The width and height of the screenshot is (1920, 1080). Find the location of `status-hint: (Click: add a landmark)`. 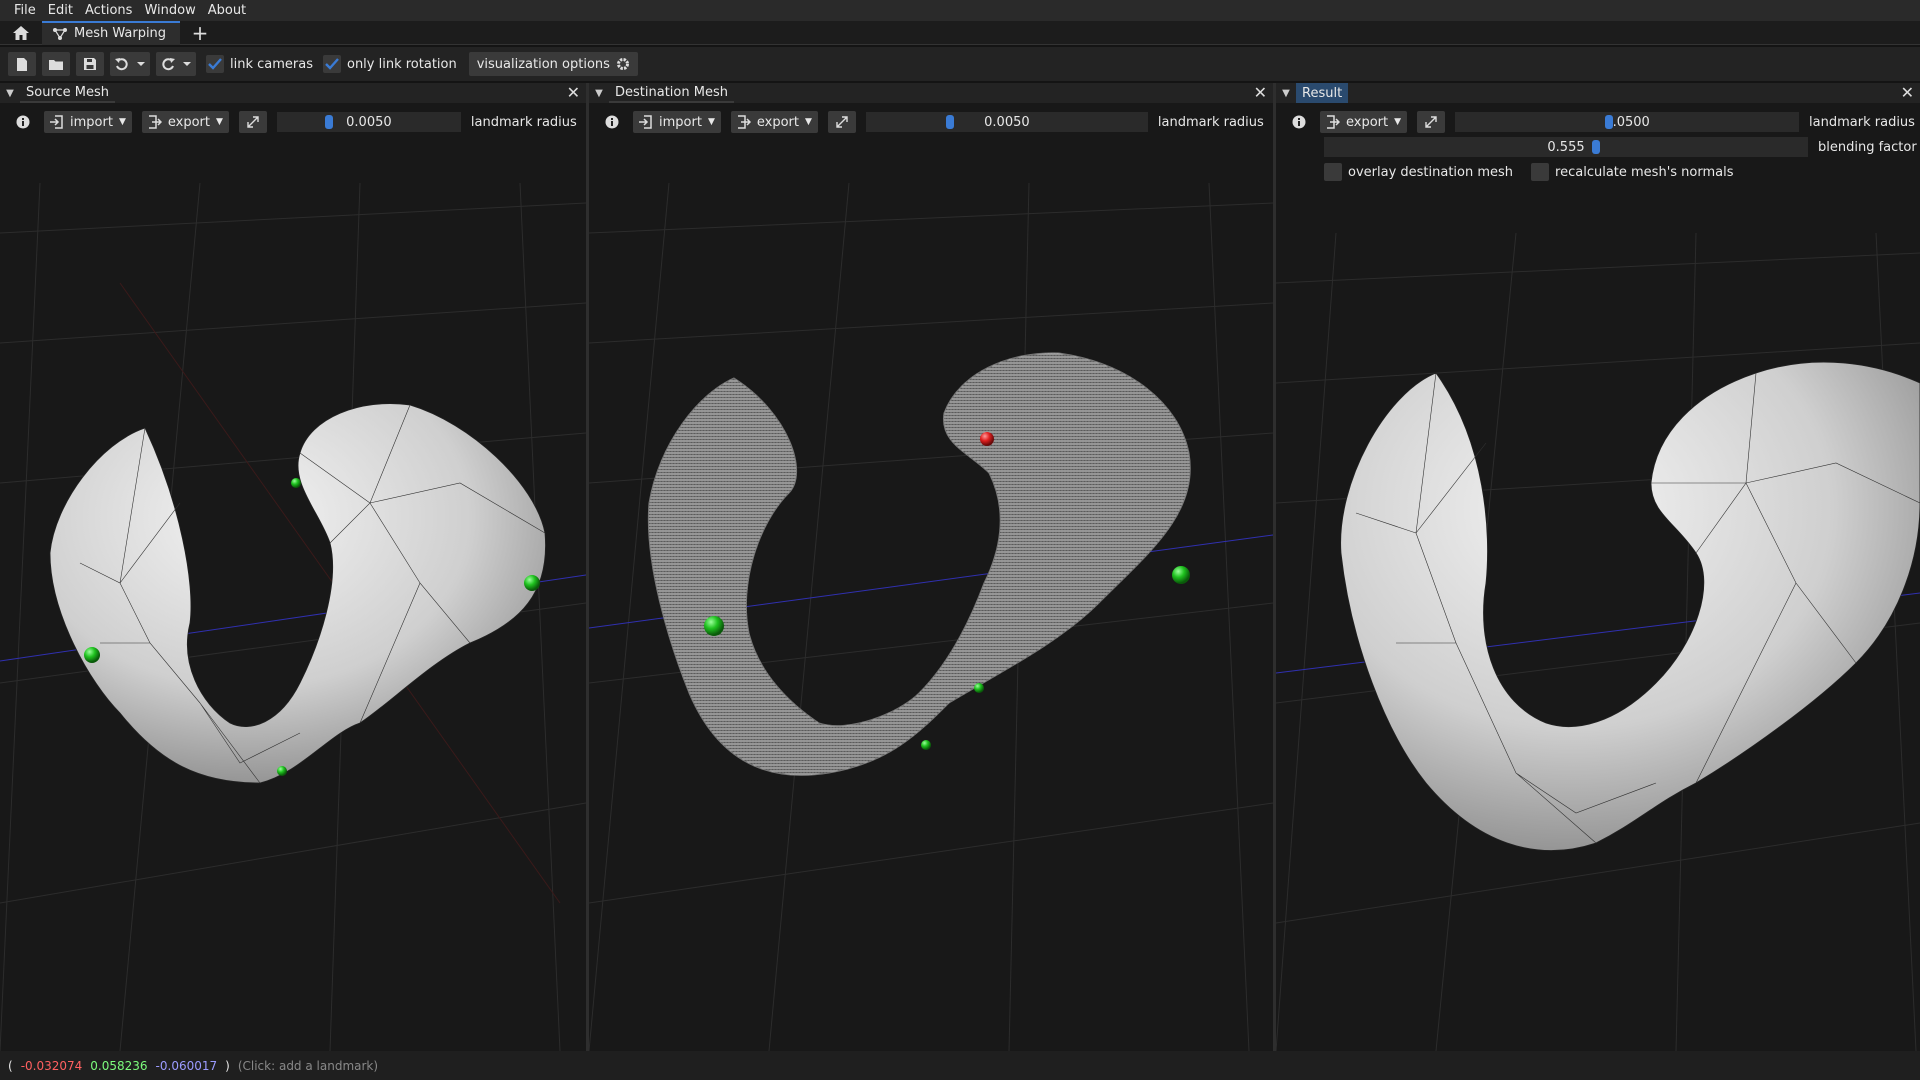

status-hint: (Click: add a landmark) is located at coordinates (308, 1065).